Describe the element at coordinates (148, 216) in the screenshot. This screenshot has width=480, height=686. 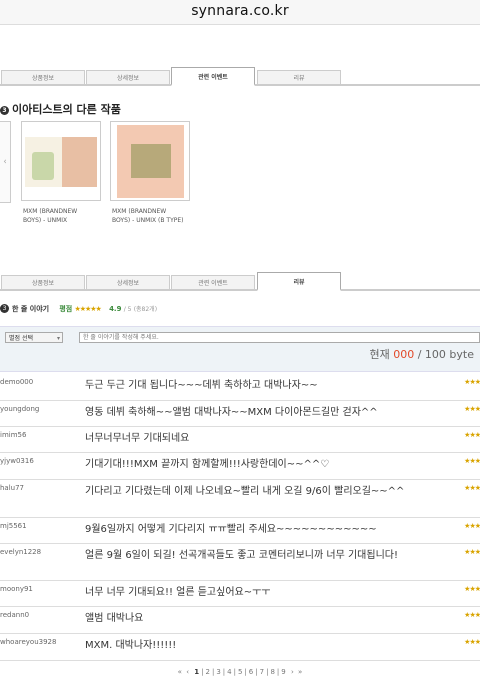
I see `album-caption-2: MXM (BRANDNEW BOYS) - UNMIX (B TYPE)` at that location.